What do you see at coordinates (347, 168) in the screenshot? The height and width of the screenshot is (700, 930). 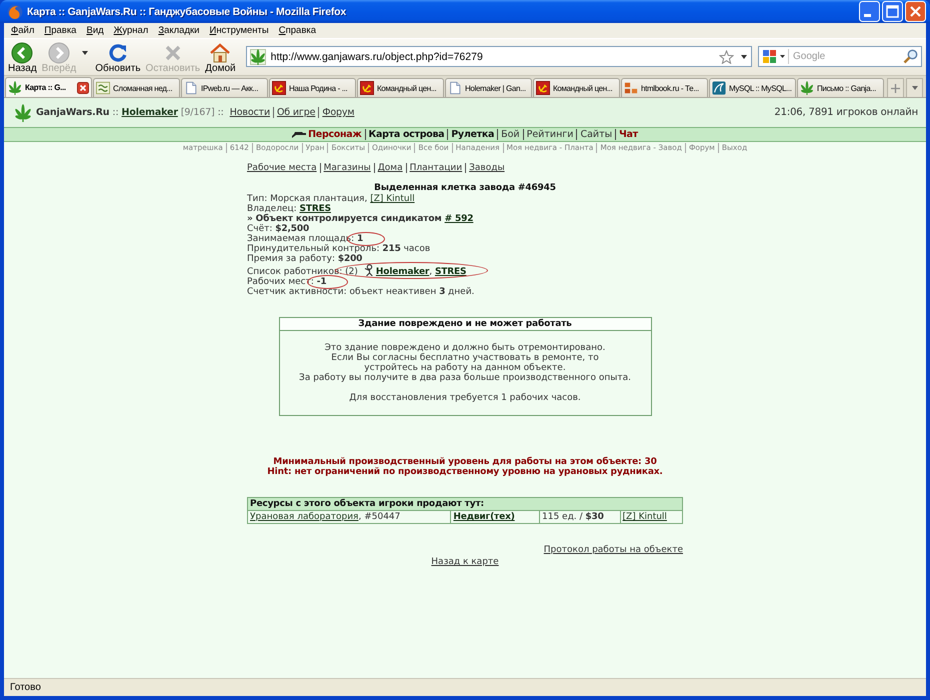 I see `section-link: Магазины` at bounding box center [347, 168].